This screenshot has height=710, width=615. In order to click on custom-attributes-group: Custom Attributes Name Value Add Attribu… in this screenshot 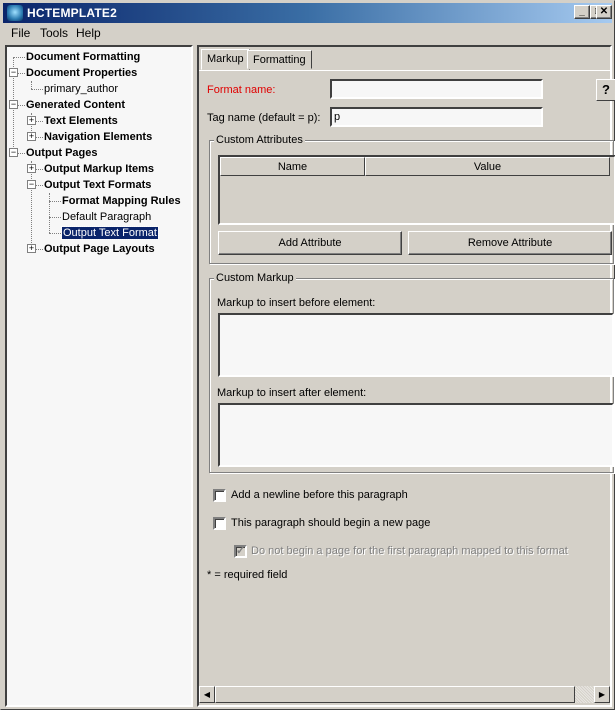, I will do `click(412, 199)`.